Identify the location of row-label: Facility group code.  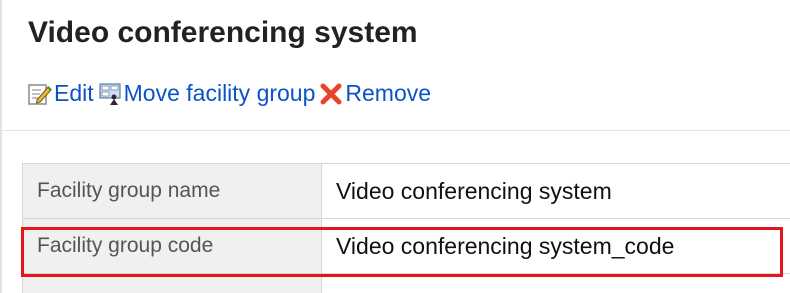
(172, 246).